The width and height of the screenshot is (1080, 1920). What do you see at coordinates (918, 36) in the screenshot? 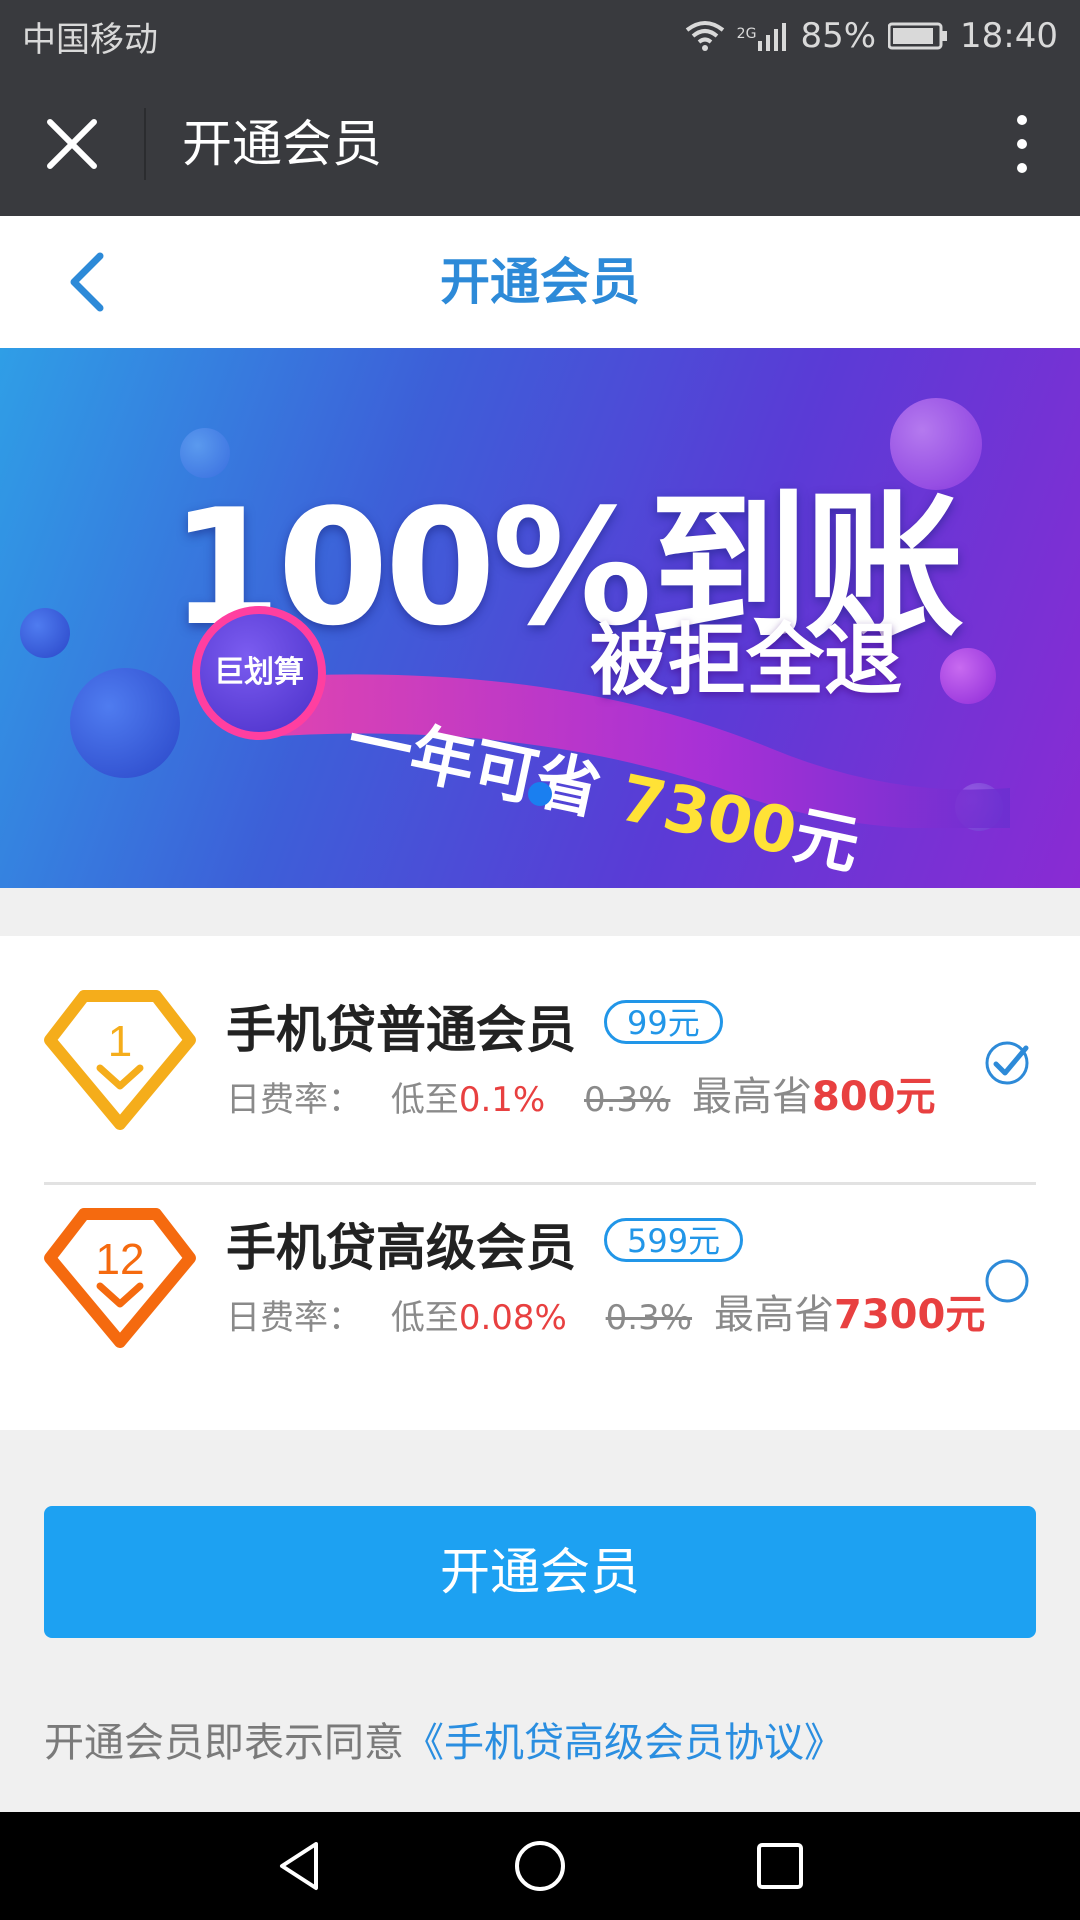
I see `battery-icon` at bounding box center [918, 36].